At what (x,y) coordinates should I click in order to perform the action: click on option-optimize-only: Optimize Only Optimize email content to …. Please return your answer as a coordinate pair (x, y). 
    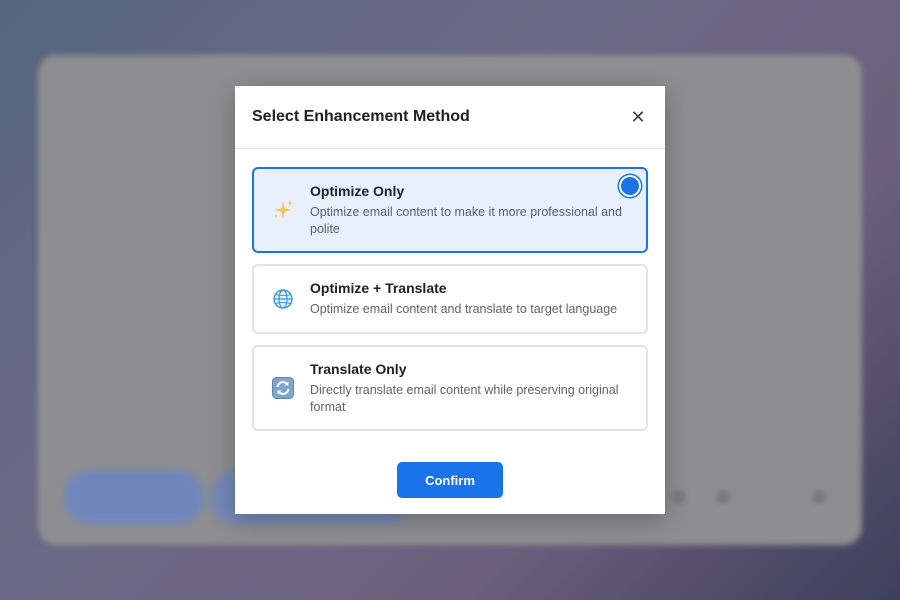
    Looking at the image, I should click on (450, 210).